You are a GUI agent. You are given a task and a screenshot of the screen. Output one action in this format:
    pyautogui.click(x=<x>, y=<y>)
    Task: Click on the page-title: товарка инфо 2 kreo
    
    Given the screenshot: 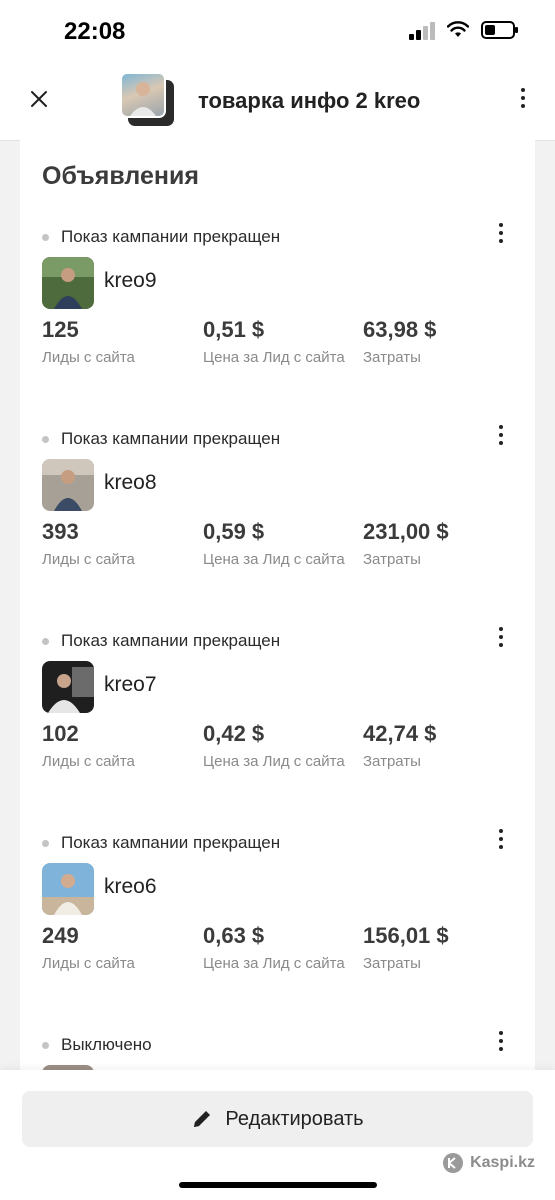 What is the action you would take?
    pyautogui.click(x=309, y=100)
    